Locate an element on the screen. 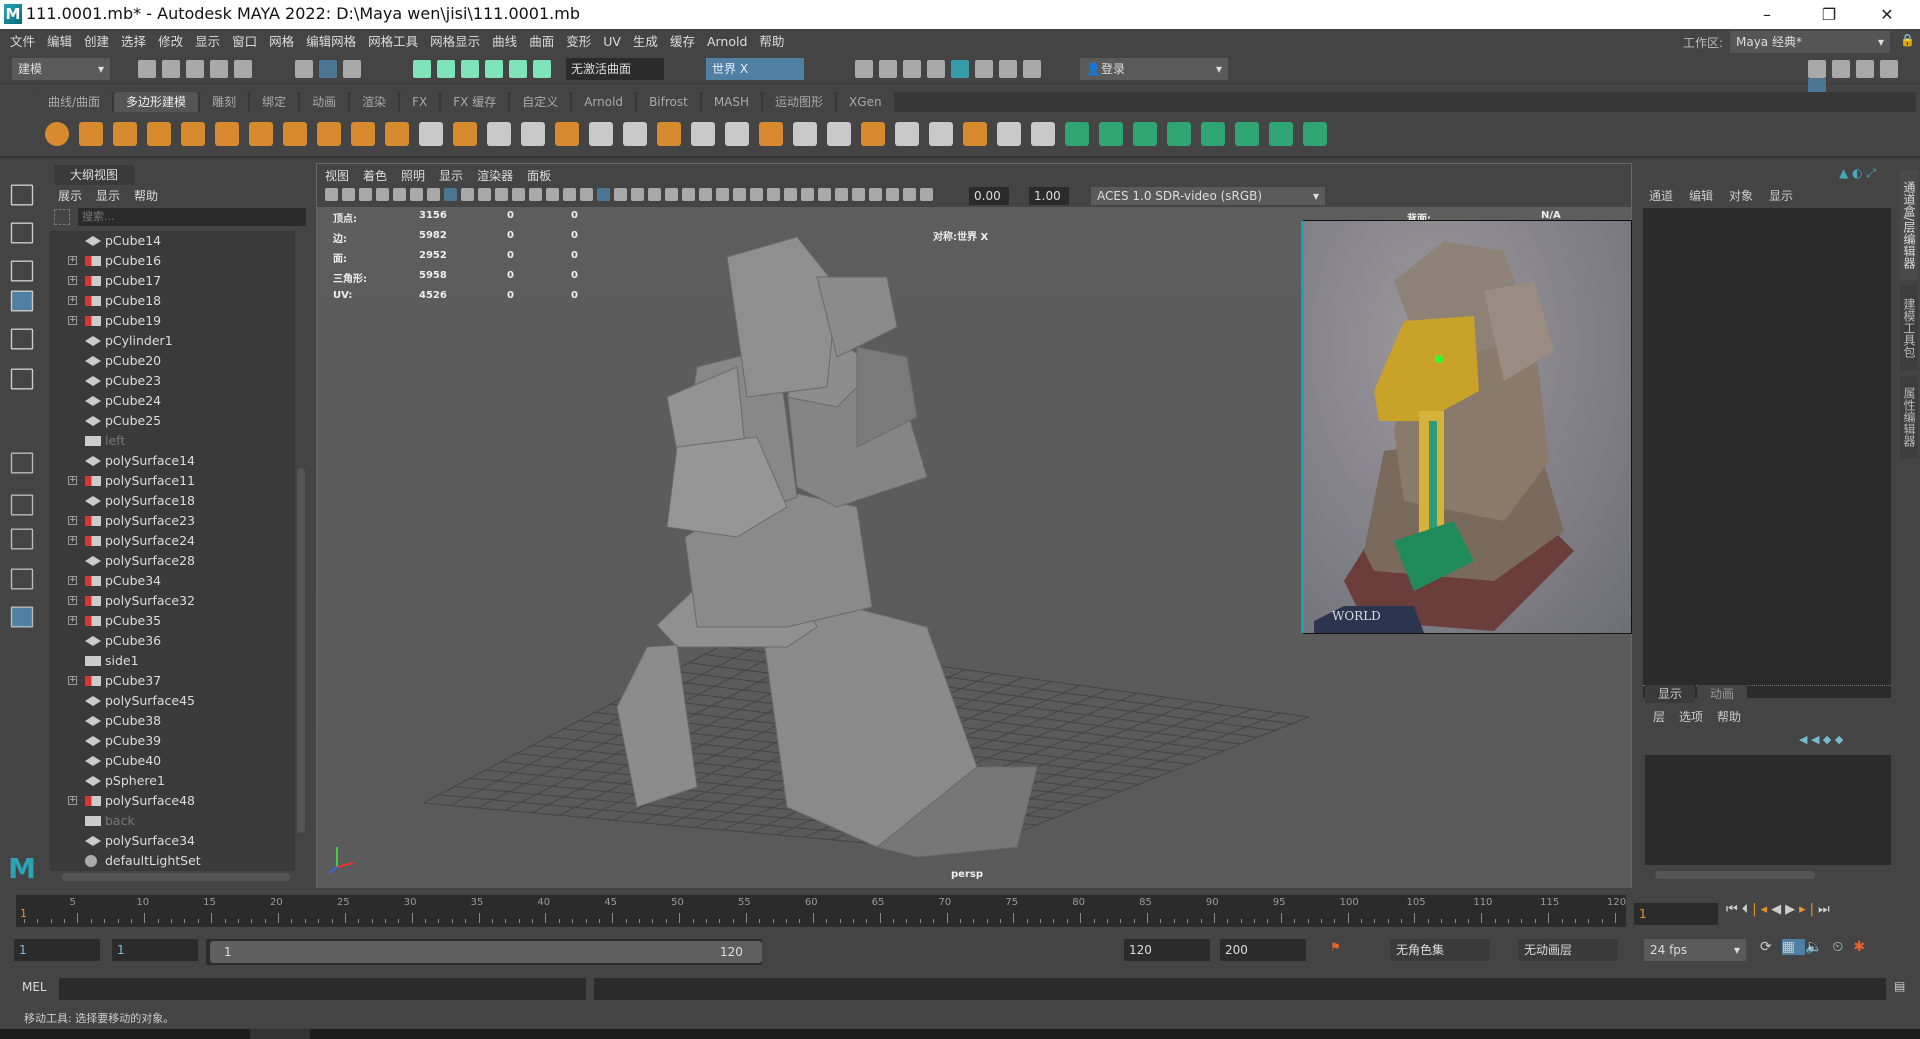 The height and width of the screenshot is (1039, 1920). render-frame-icon is located at coordinates (888, 69).